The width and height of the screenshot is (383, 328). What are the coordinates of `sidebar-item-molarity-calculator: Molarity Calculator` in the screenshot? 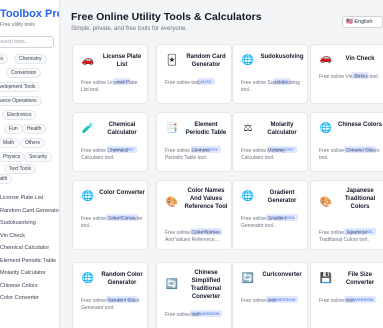 It's located at (29, 273).